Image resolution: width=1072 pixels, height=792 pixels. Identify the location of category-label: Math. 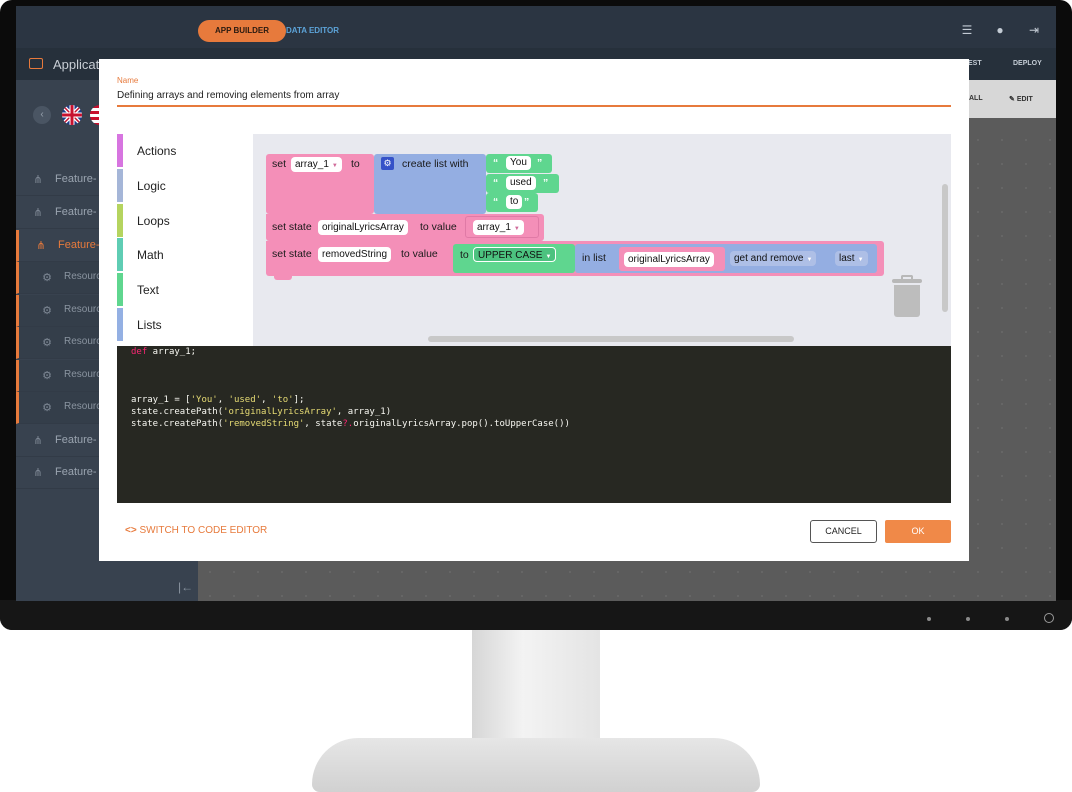
(150, 255).